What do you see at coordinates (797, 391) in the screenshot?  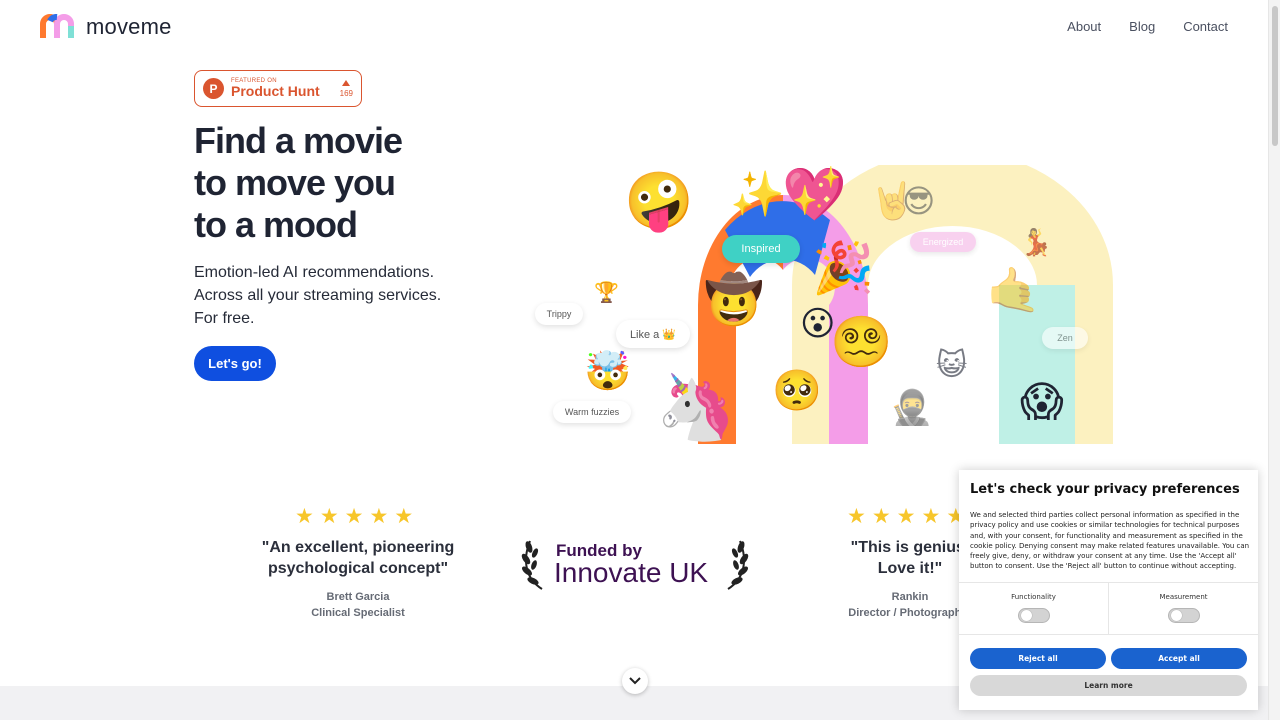 I see `pleading-face-icon: 🥺` at bounding box center [797, 391].